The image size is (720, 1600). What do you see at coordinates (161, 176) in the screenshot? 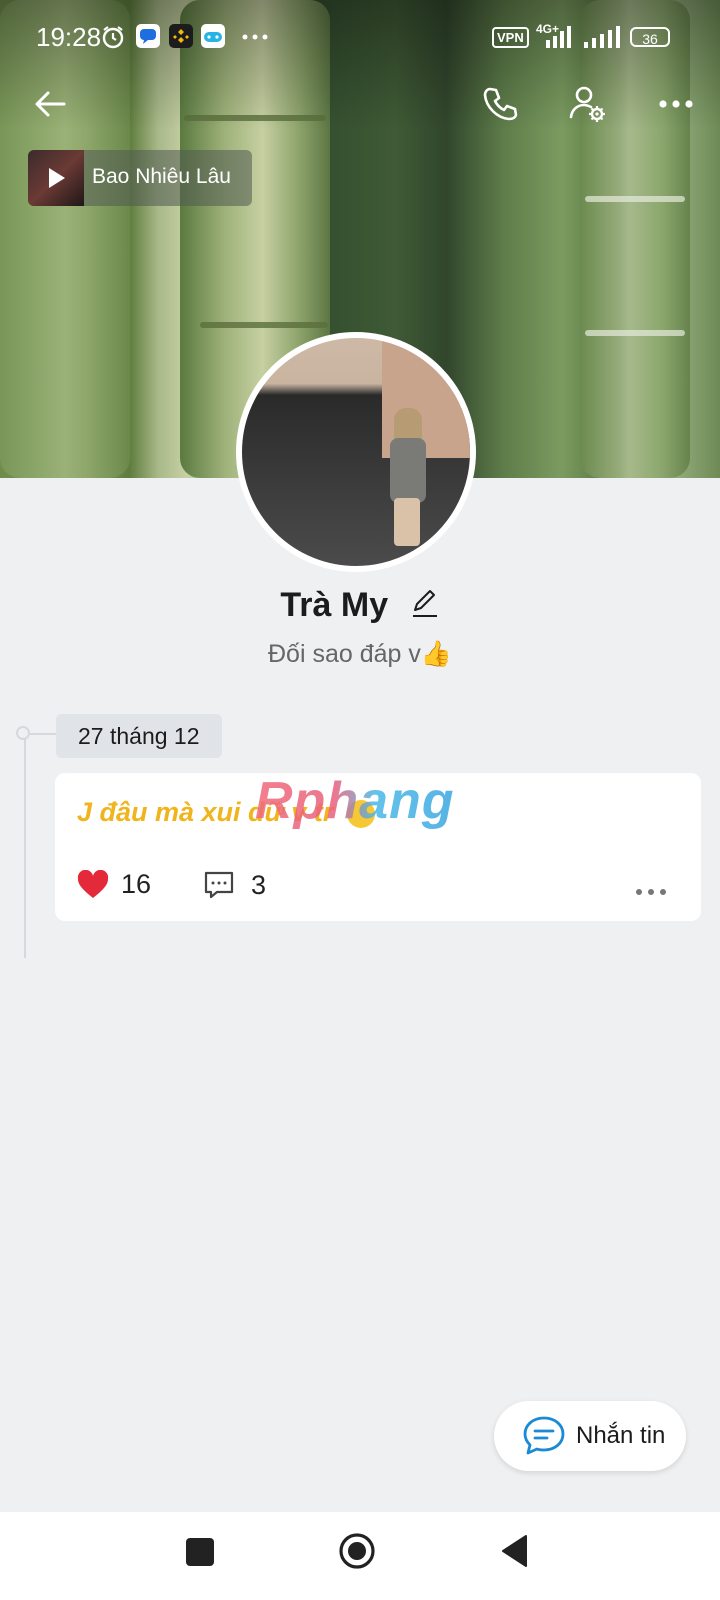
I see `music-title: Bao Nhiêu Lâu` at bounding box center [161, 176].